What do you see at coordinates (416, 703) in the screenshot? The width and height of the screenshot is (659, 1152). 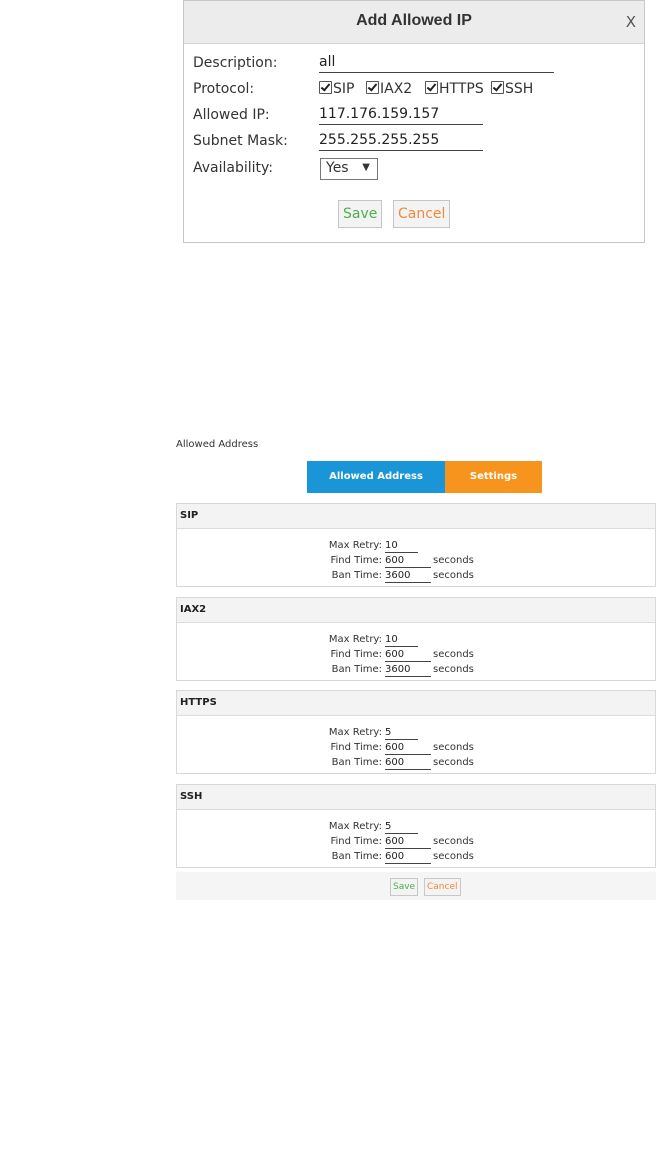 I see `section-title: HTTPS` at bounding box center [416, 703].